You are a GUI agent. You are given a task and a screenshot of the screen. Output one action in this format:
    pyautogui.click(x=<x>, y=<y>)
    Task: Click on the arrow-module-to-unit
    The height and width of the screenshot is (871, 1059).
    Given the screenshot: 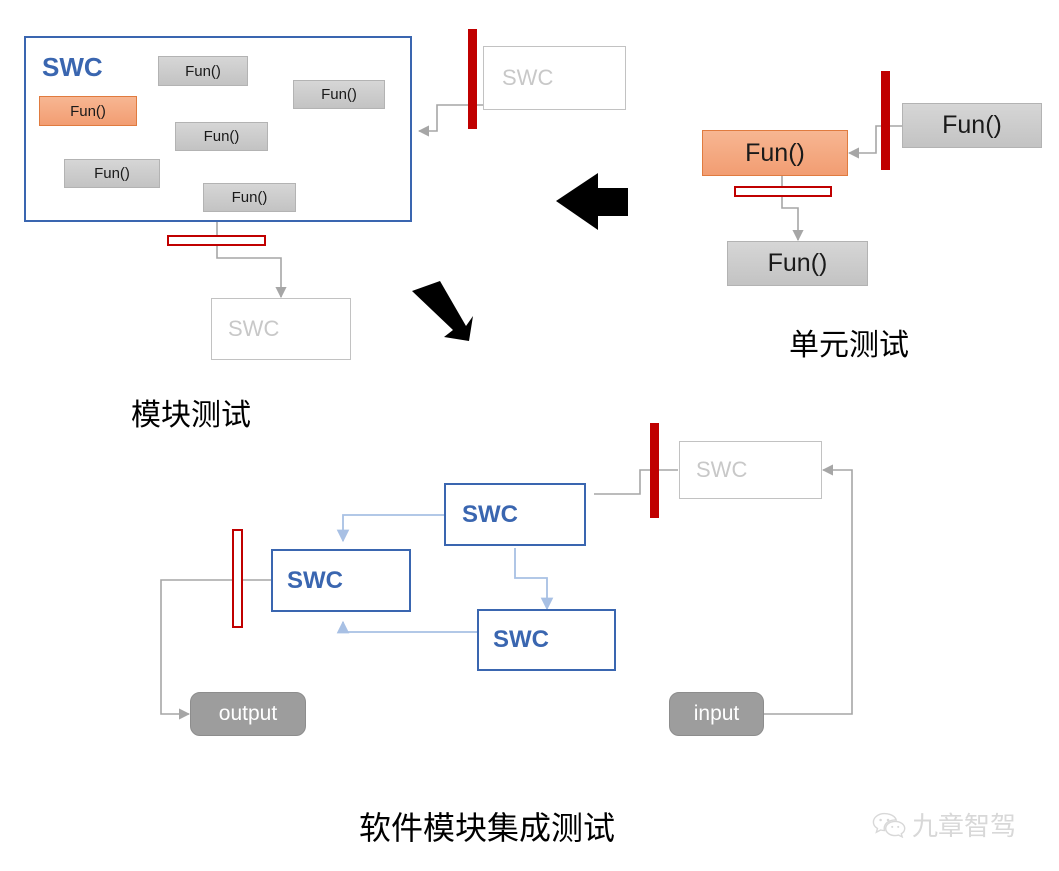 What is the action you would take?
    pyautogui.click(x=592, y=201)
    